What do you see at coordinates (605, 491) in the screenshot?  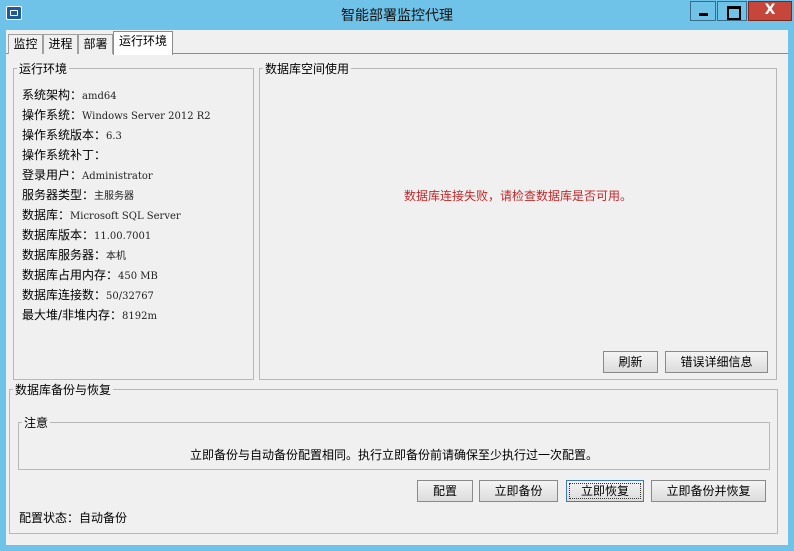 I see `restore-now-button: 立即恢复` at bounding box center [605, 491].